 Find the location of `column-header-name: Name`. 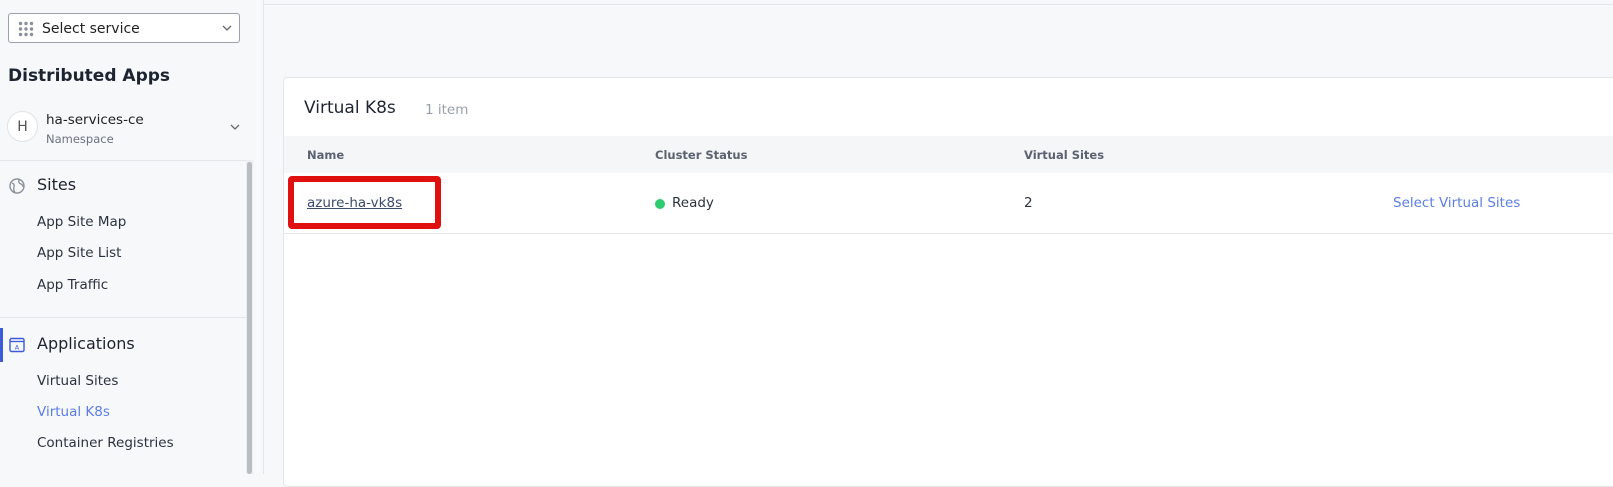

column-header-name: Name is located at coordinates (325, 155).